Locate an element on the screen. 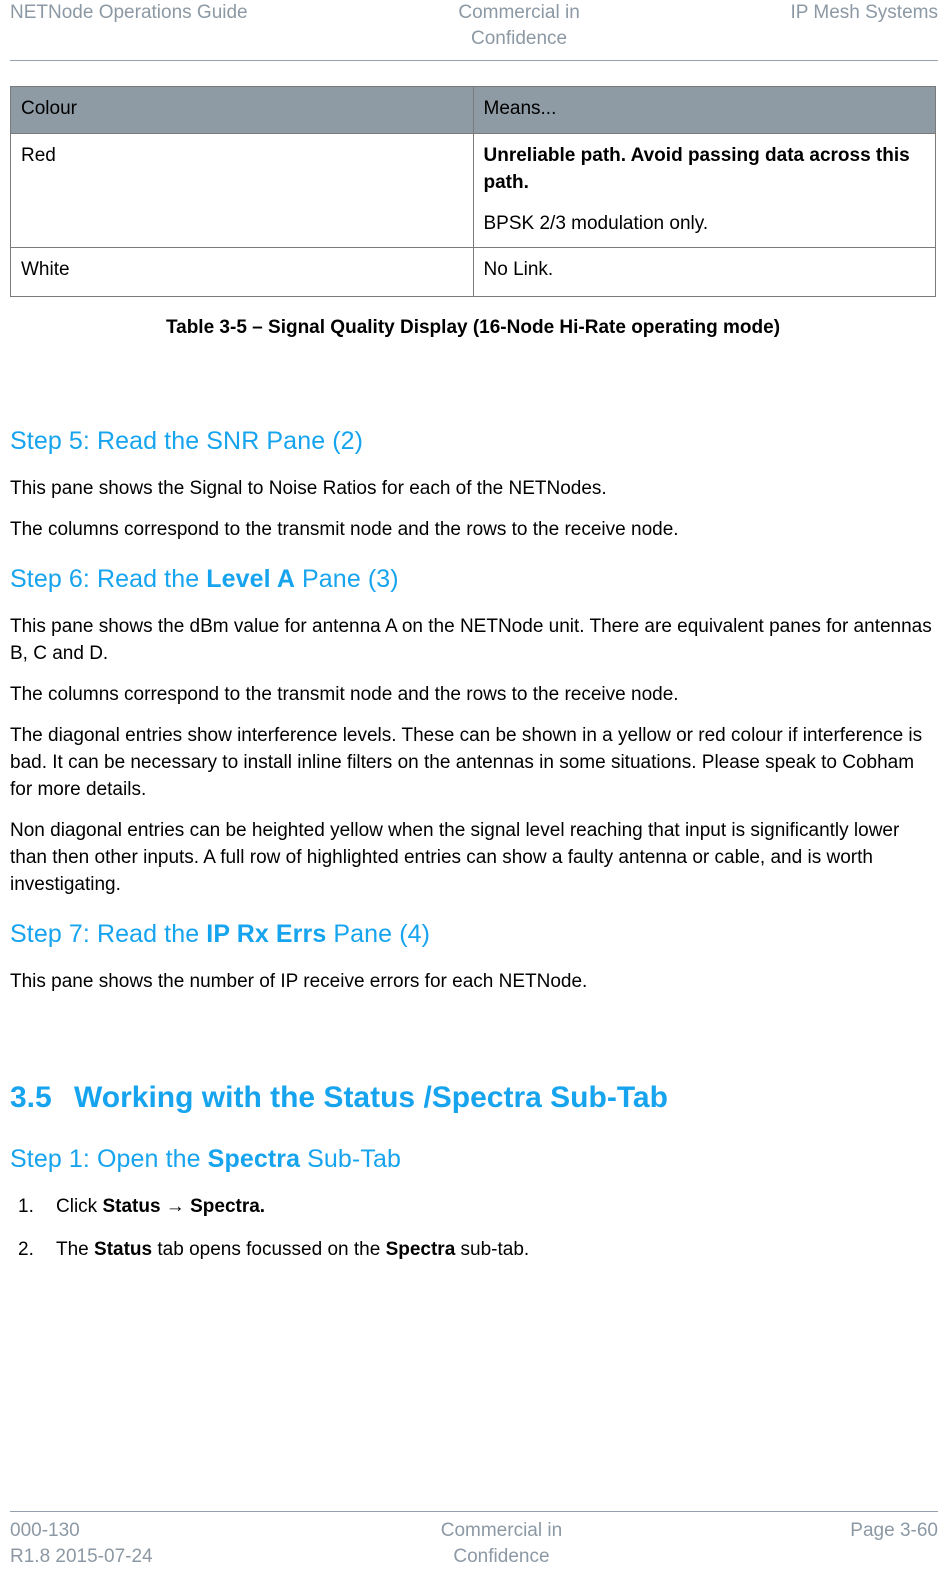 The height and width of the screenshot is (1574, 948). section-title: Working with the Status /Spectra Sub-Tab is located at coordinates (371, 1097).